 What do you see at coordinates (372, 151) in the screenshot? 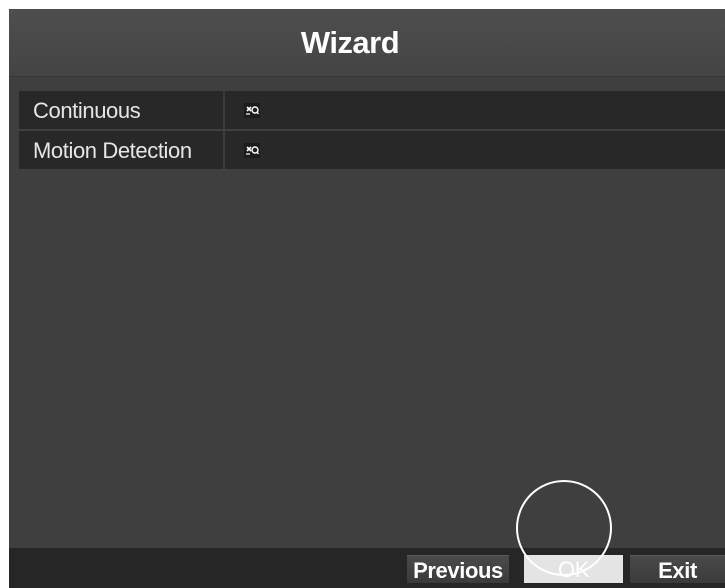
I see `table-row-motion-detection: Motion Detection` at bounding box center [372, 151].